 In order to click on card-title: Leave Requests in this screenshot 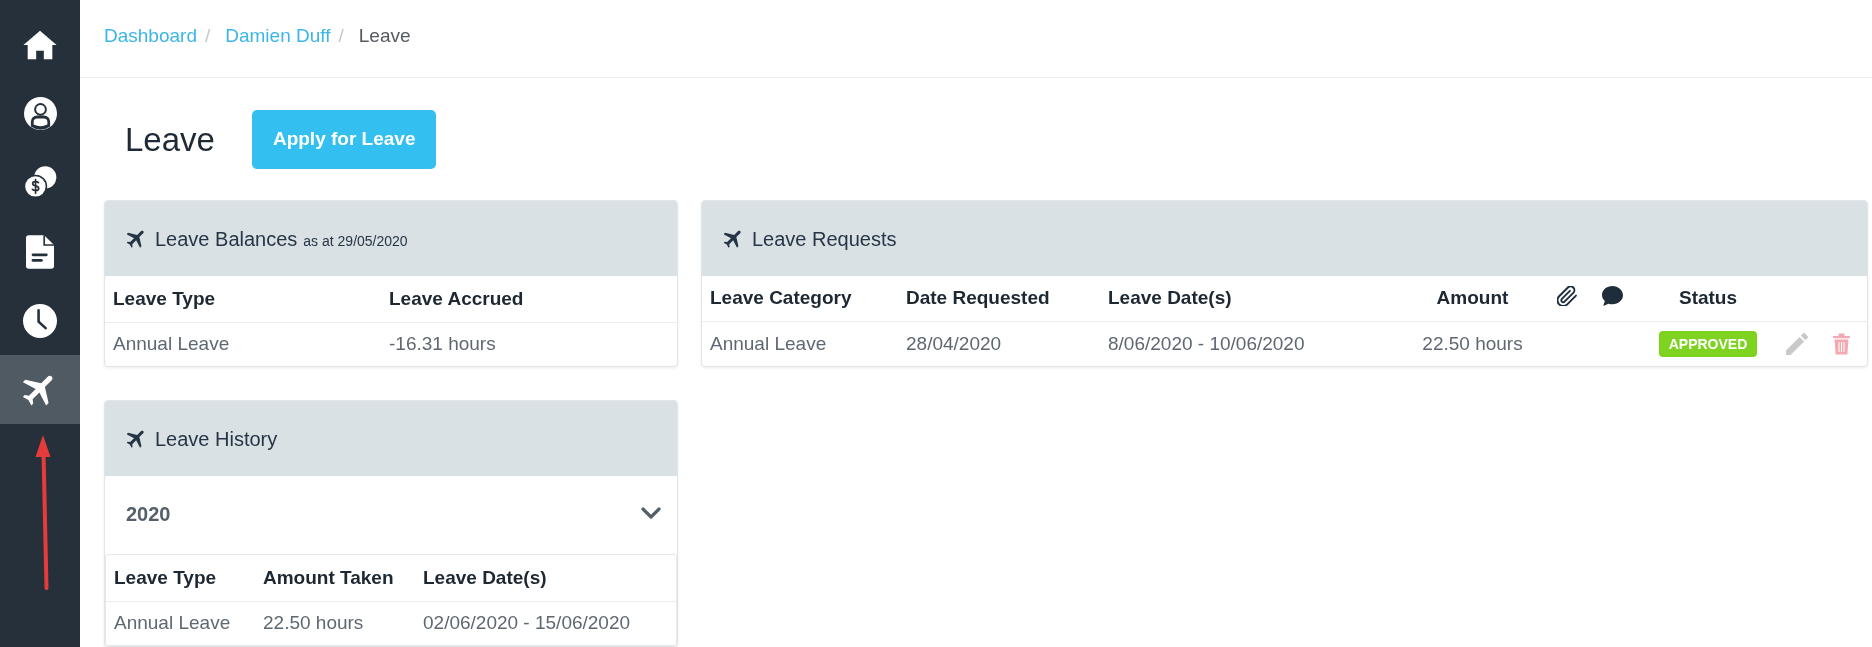, I will do `click(824, 239)`.